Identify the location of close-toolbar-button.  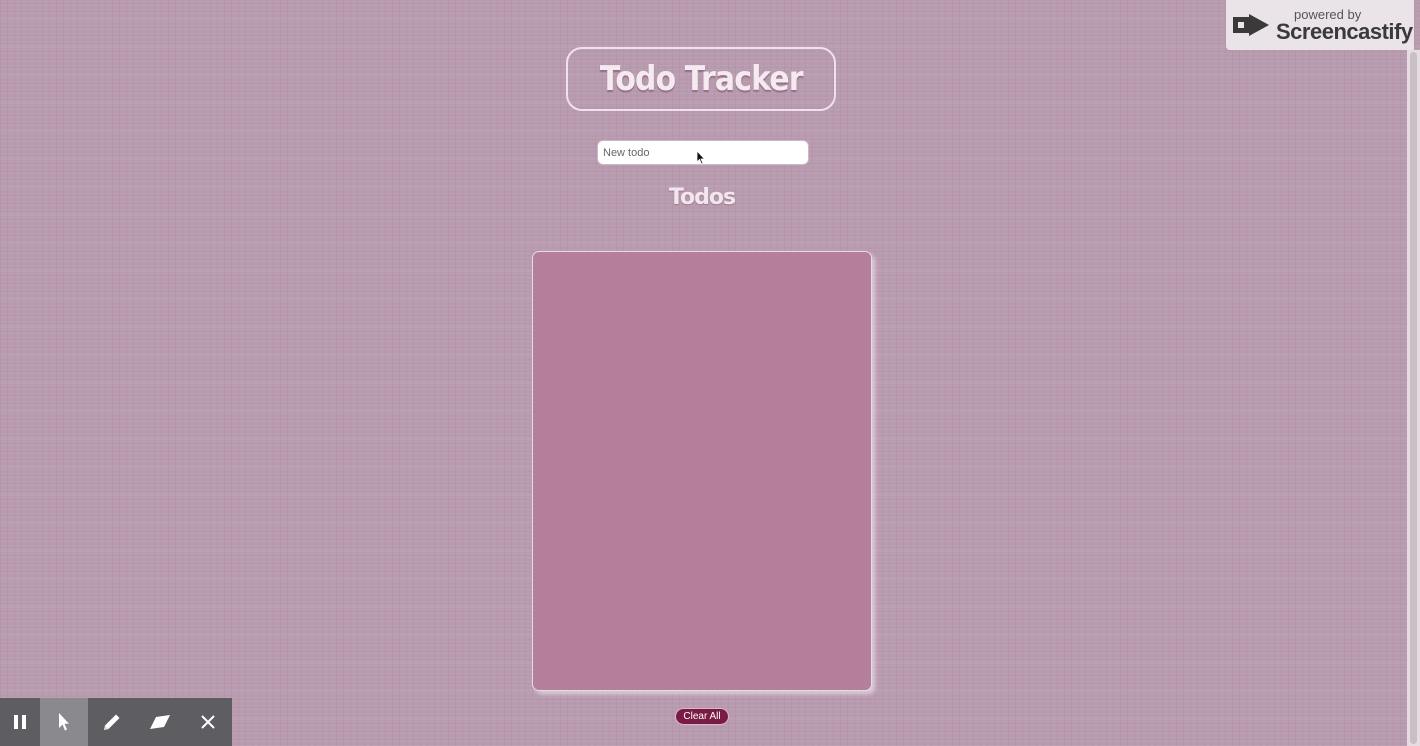
(208, 722).